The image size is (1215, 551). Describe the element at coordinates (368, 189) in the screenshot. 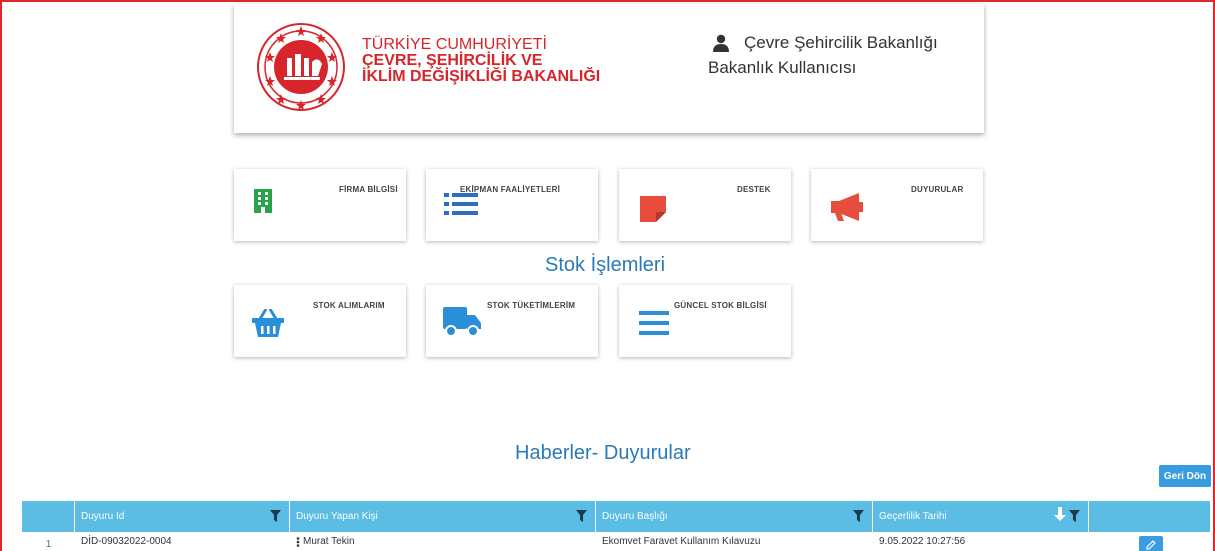

I see `tile-label: FİRMA BİLGİSİ` at that location.